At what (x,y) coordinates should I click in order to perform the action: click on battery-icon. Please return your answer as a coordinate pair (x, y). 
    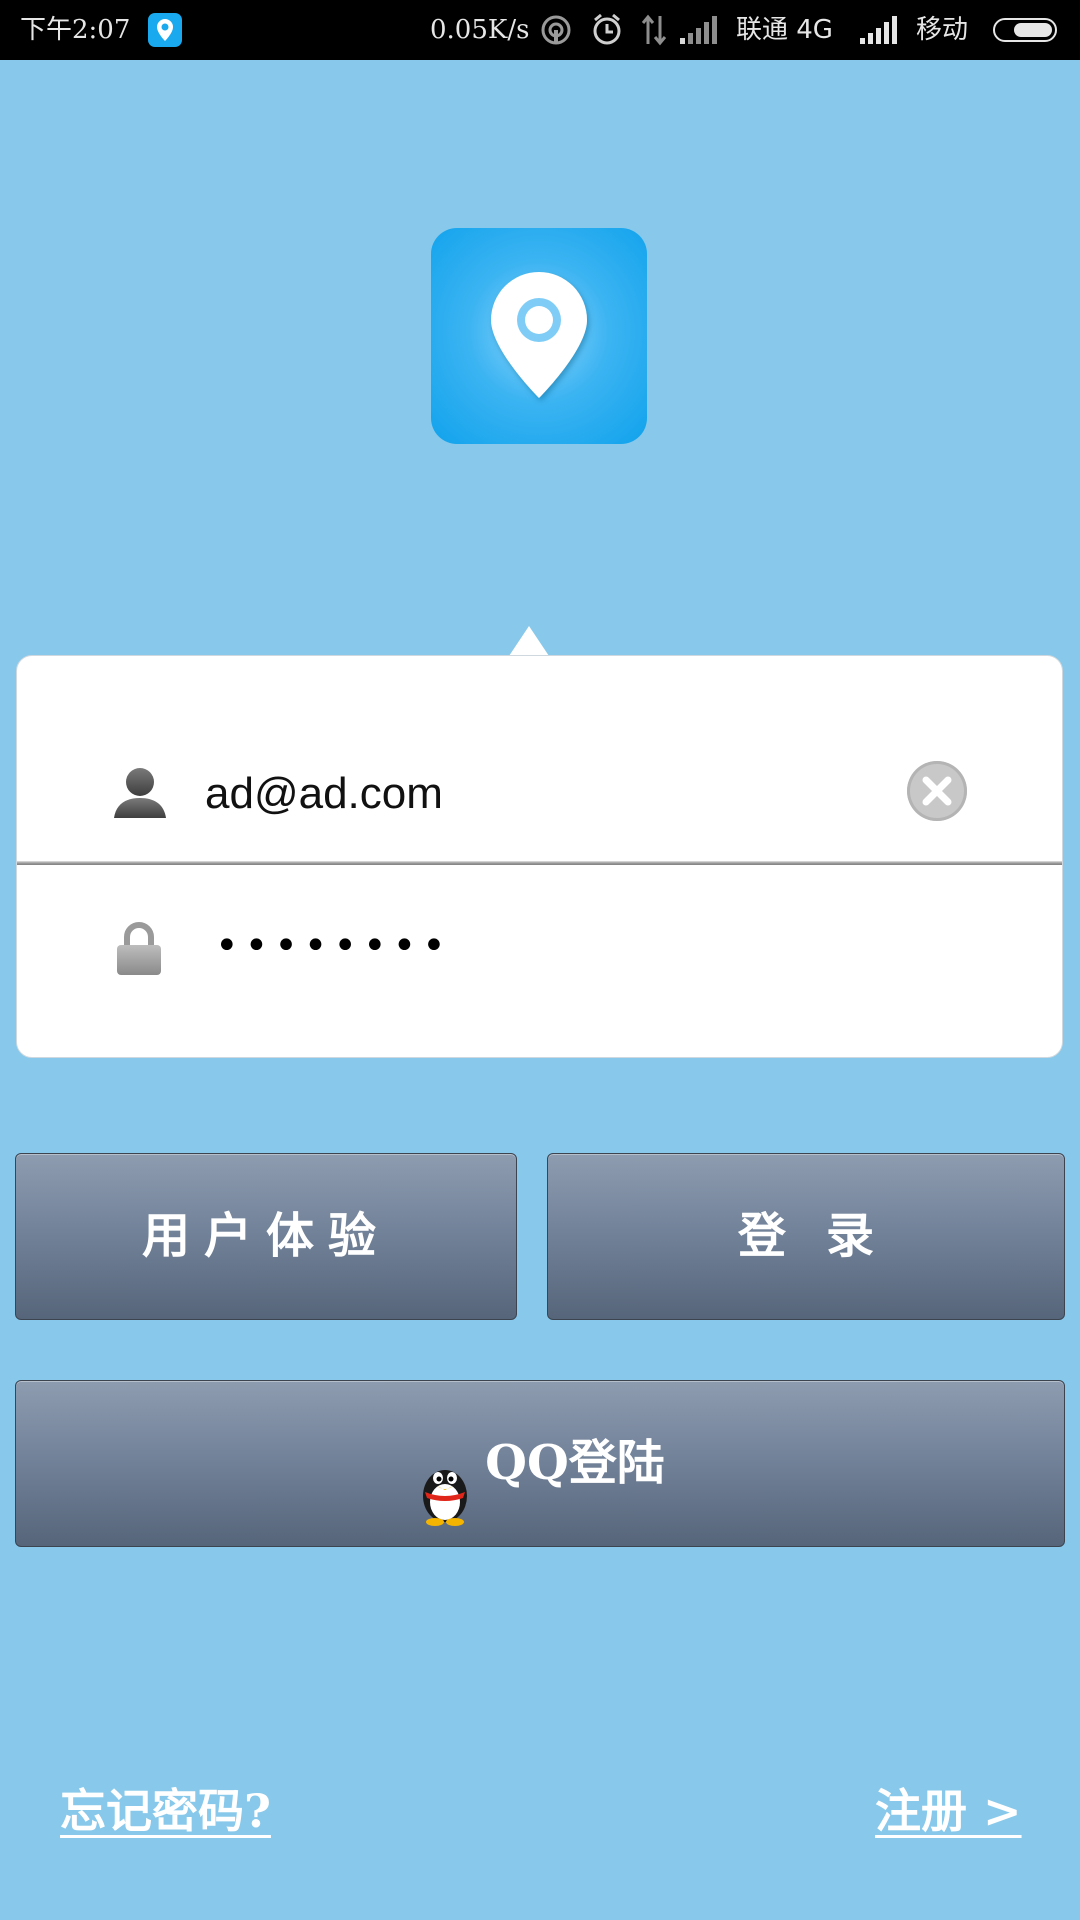
    Looking at the image, I should click on (1025, 30).